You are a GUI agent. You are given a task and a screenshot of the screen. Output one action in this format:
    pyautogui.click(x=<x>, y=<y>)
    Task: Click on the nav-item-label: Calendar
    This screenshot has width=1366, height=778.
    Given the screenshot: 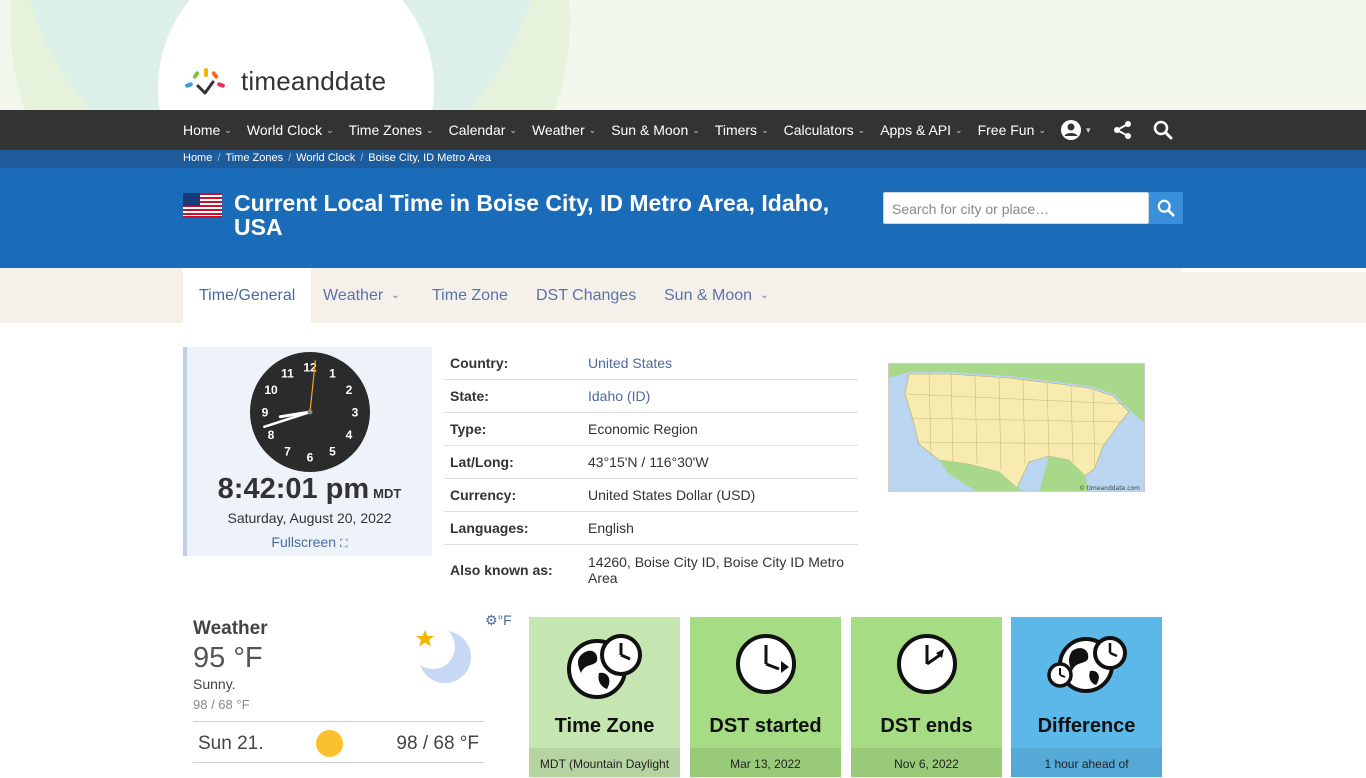 What is the action you would take?
    pyautogui.click(x=477, y=130)
    